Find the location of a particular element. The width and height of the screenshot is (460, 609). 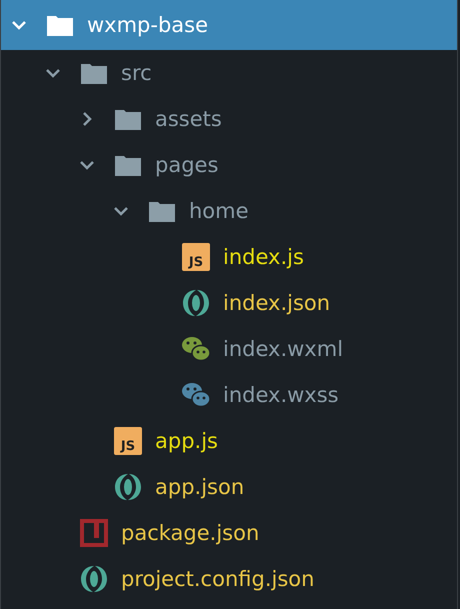

tree-item: index.wxml is located at coordinates (229, 349).